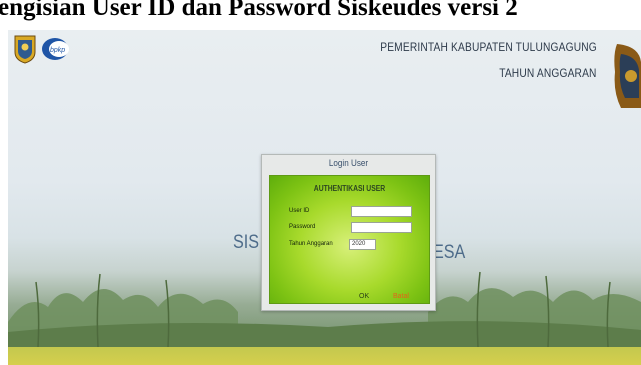 This screenshot has width=641, height=365. What do you see at coordinates (362, 244) in the screenshot?
I see `tahun-anggaran-input: 2020` at bounding box center [362, 244].